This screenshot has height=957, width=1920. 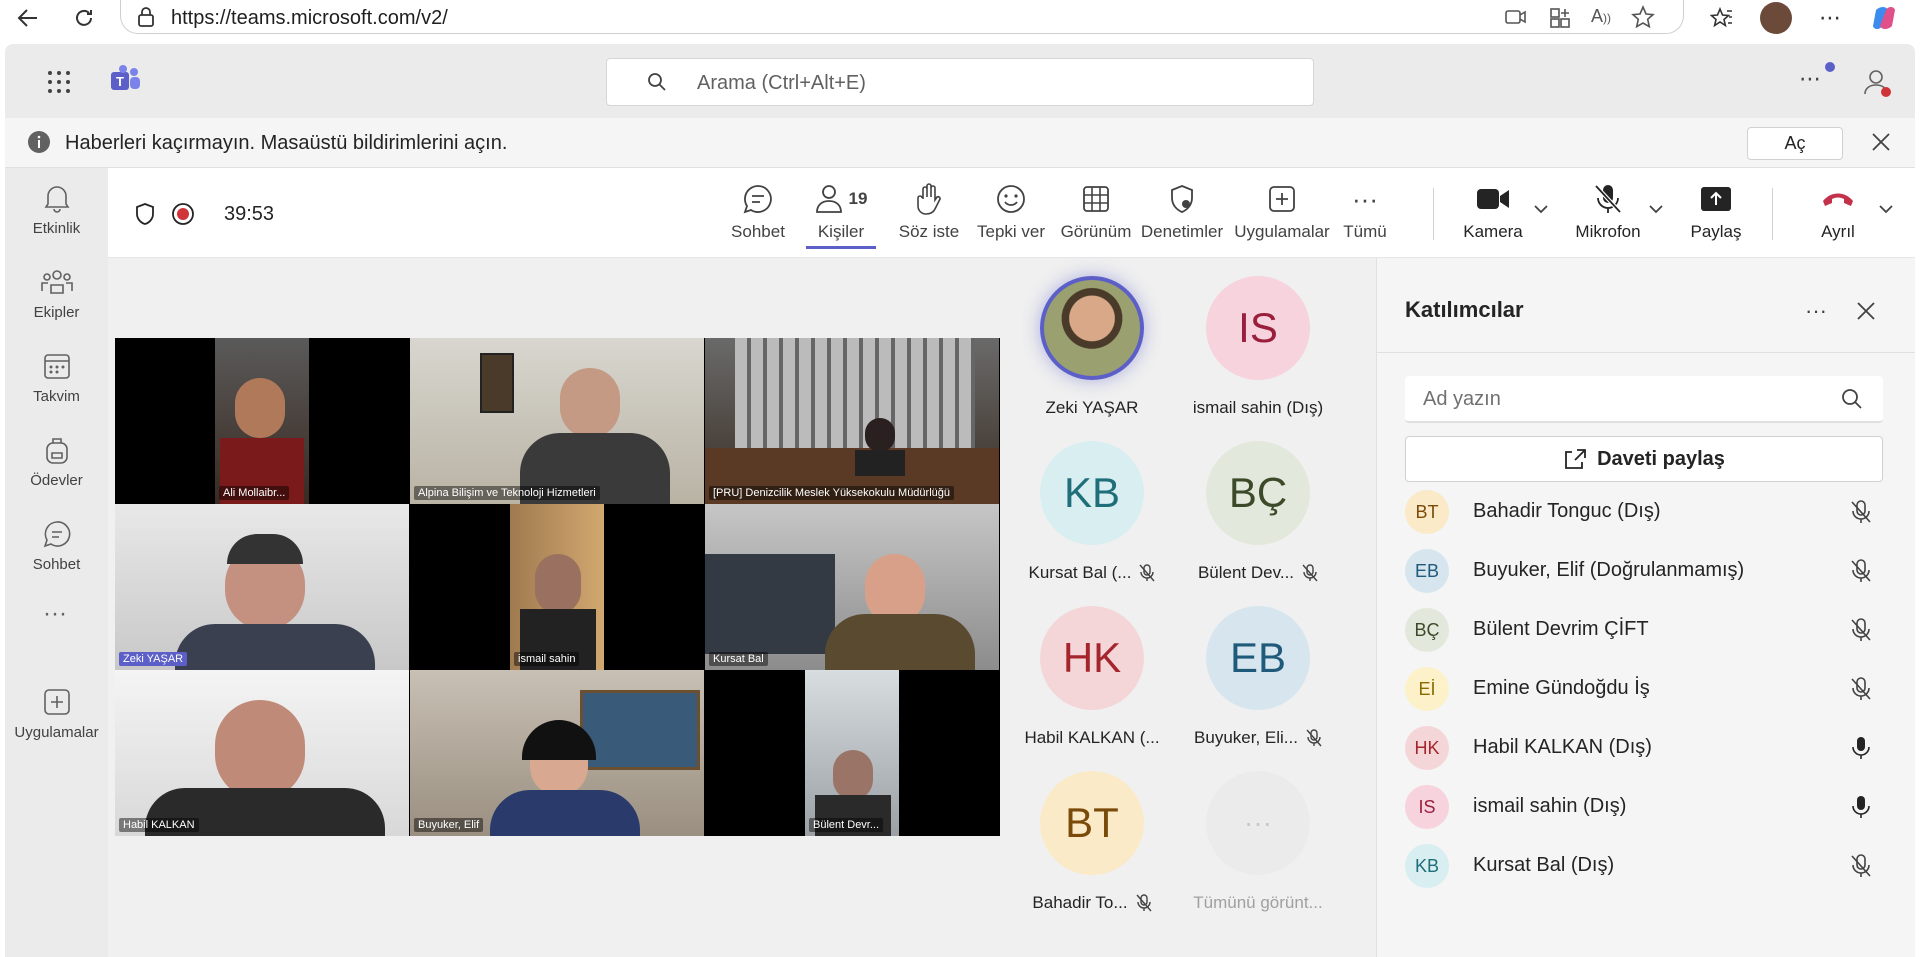 I want to click on shield-icon, so click(x=145, y=214).